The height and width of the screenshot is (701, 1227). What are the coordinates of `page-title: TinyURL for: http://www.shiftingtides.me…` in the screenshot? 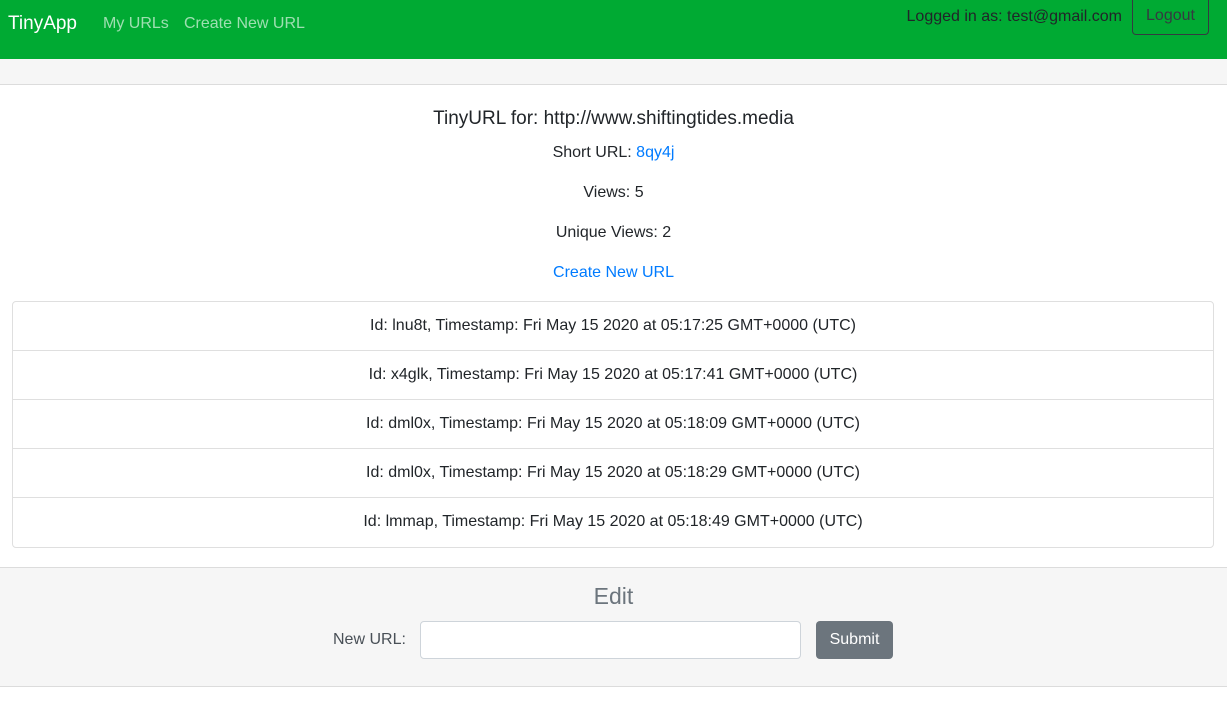 It's located at (613, 118).